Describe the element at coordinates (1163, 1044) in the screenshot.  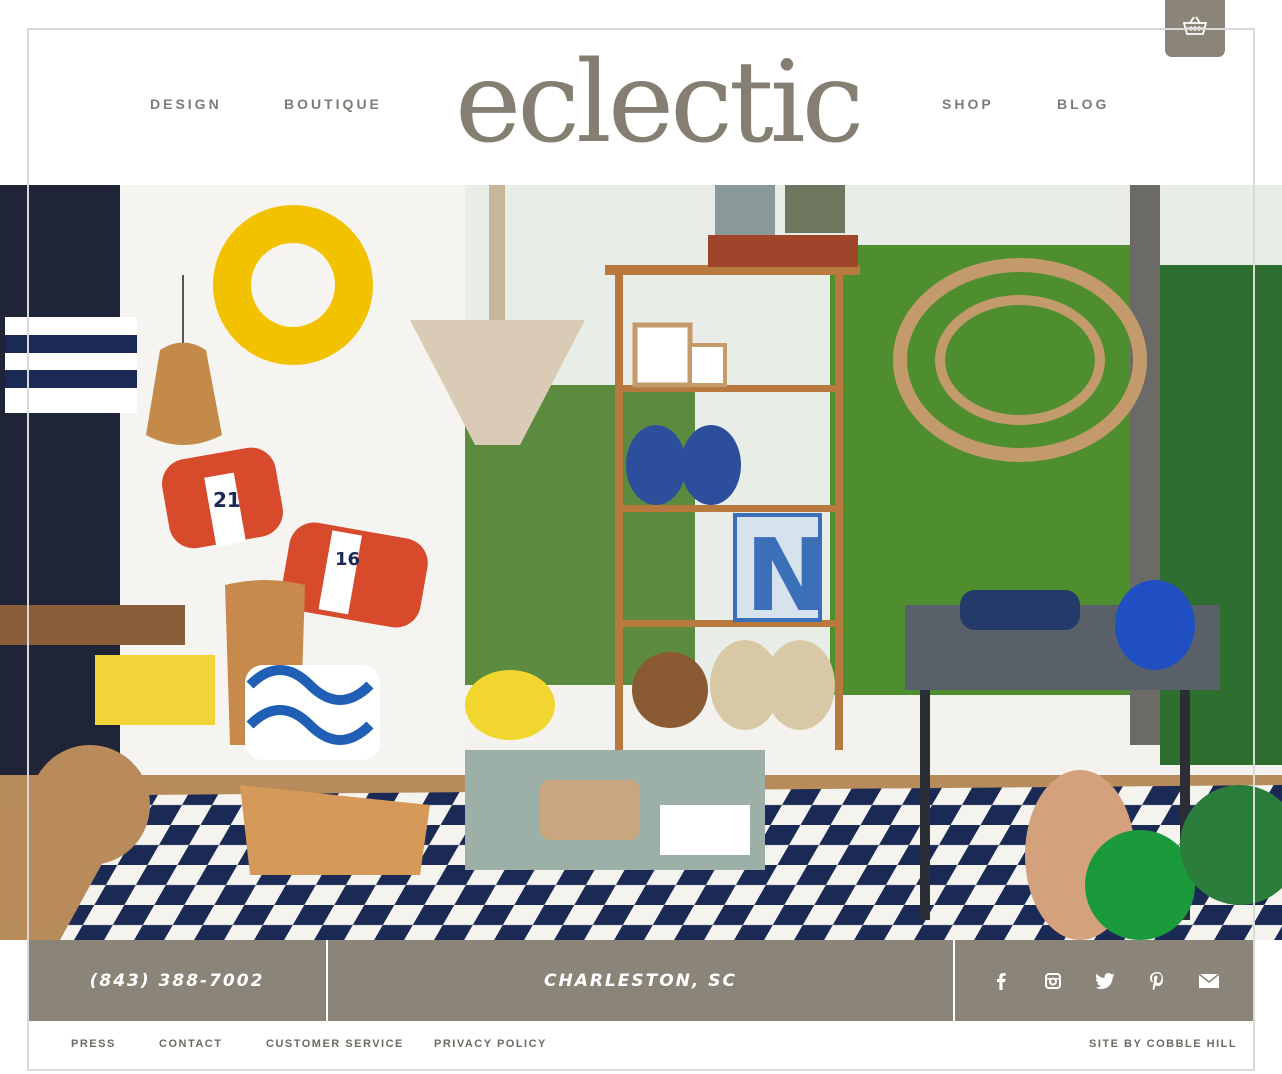
I see `site-credit-link: SITE BY COBBLE HILL` at that location.